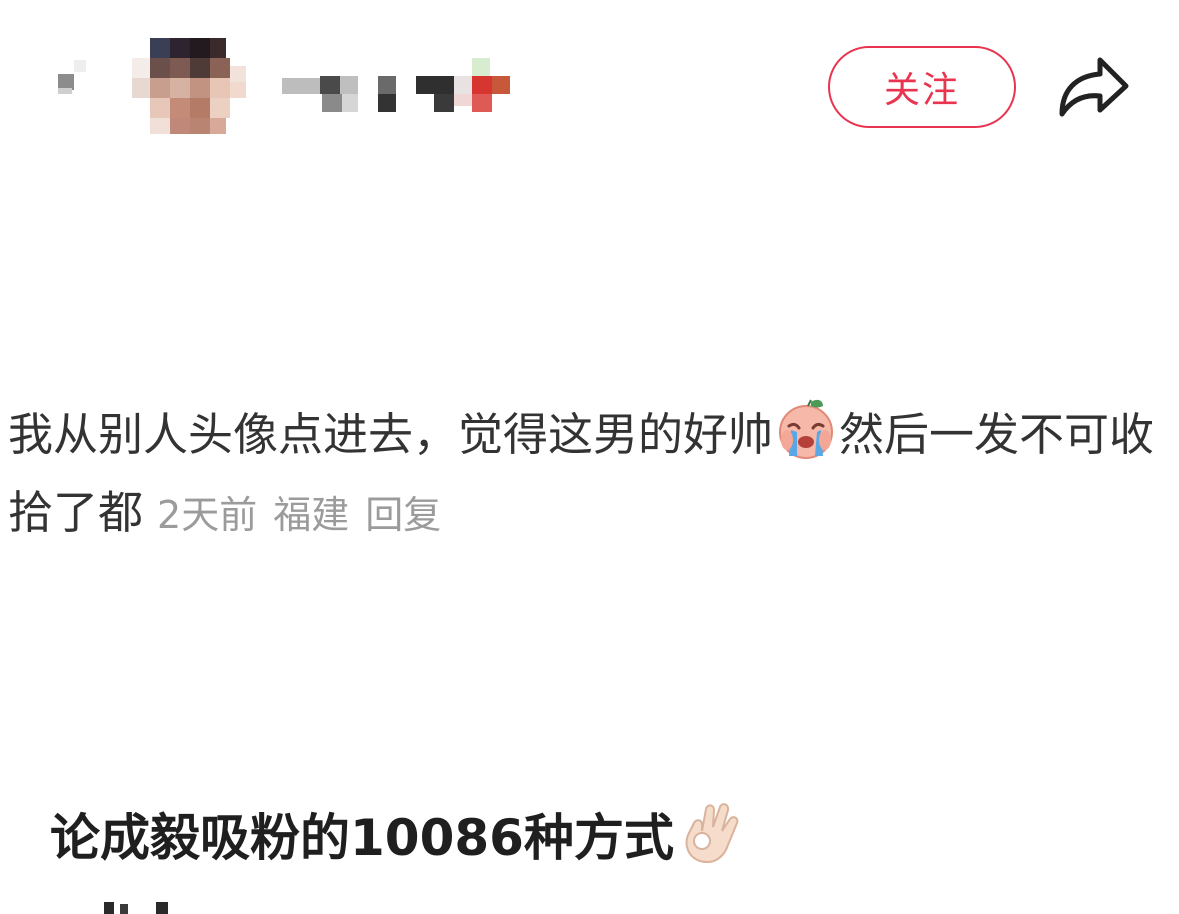 Image resolution: width=1179 pixels, height=914 pixels. Describe the element at coordinates (806, 429) in the screenshot. I see `crying-face-emoji` at that location.